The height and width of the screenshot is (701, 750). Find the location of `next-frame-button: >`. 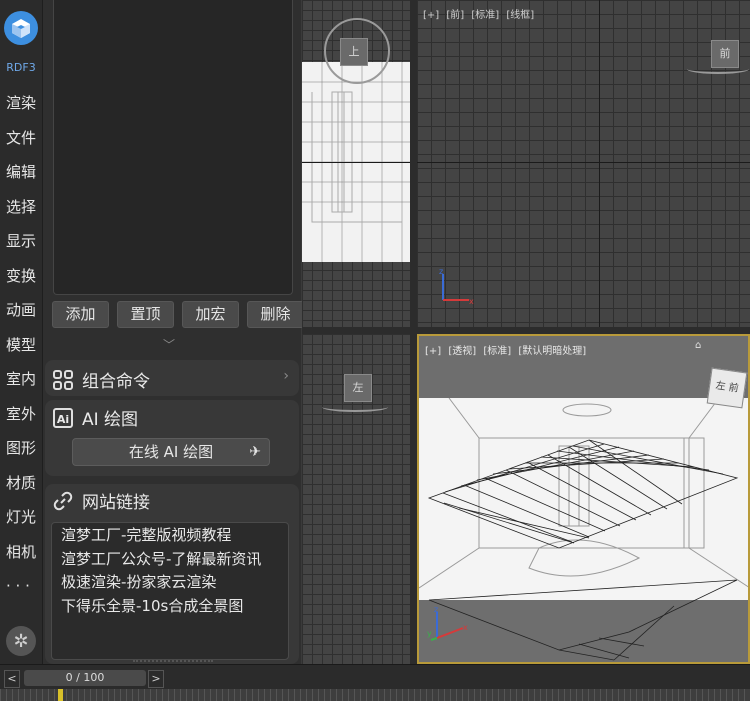

next-frame-button: > is located at coordinates (156, 679).